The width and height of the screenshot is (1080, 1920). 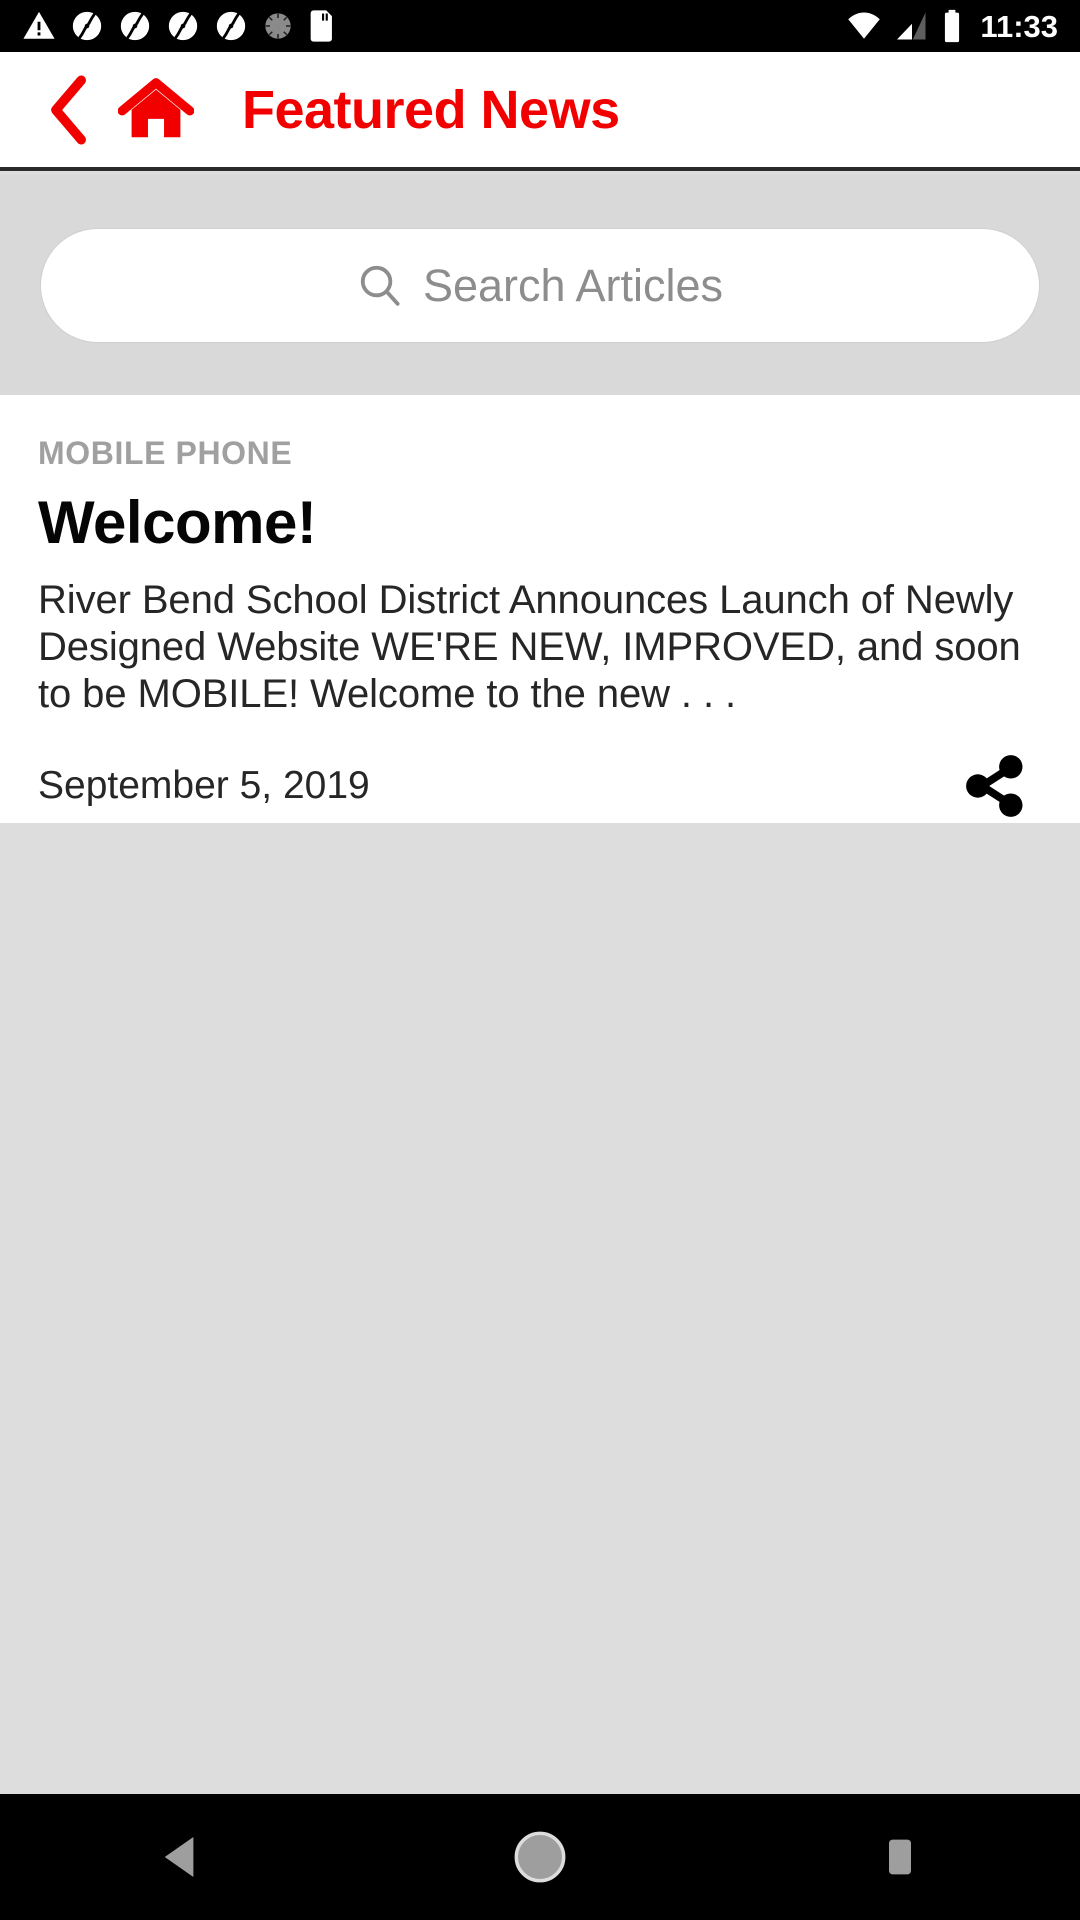 I want to click on recents-button, so click(x=900, y=1857).